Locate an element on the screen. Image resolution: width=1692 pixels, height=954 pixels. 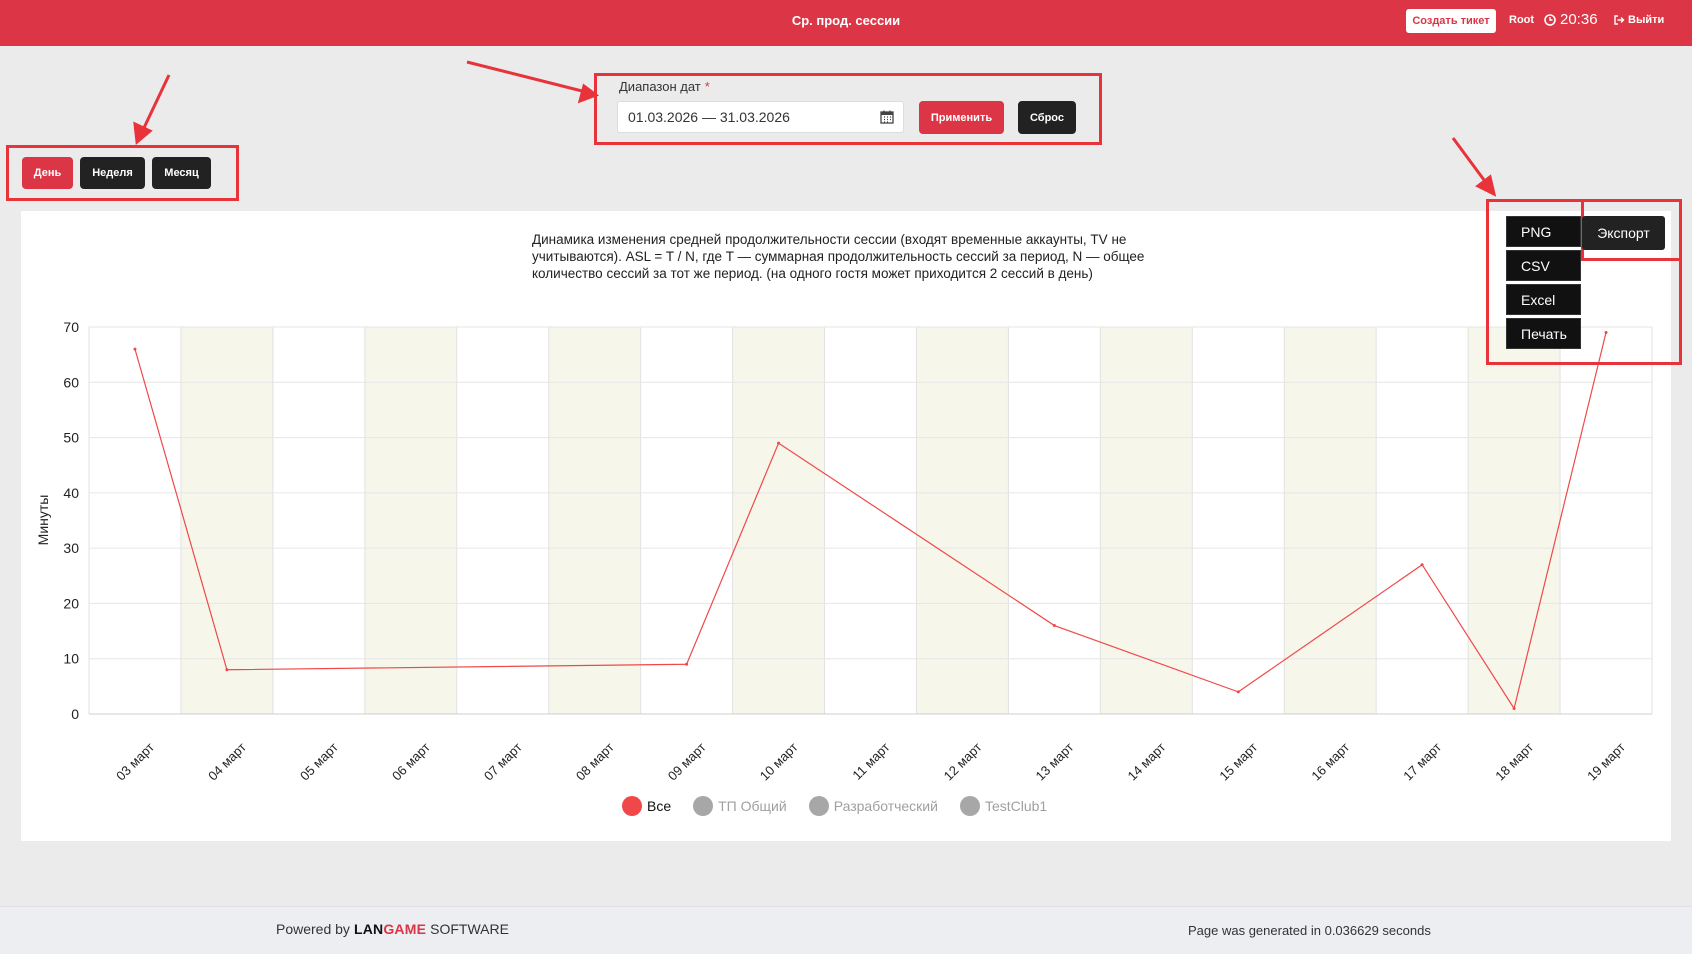
y-tick-label: 50 is located at coordinates (71, 438).